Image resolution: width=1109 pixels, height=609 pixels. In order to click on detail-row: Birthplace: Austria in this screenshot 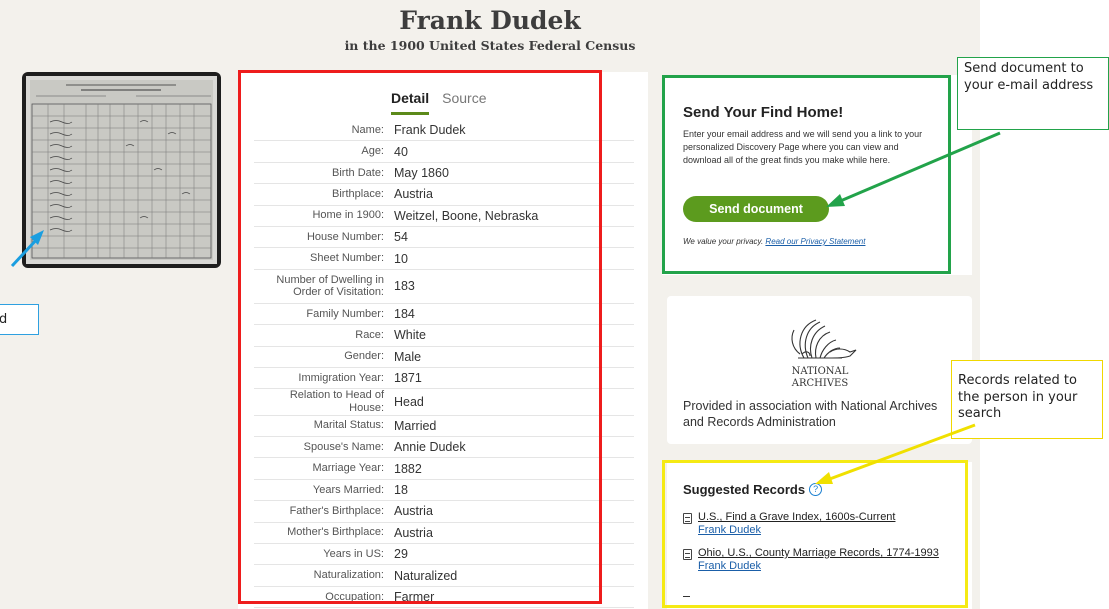, I will do `click(444, 195)`.